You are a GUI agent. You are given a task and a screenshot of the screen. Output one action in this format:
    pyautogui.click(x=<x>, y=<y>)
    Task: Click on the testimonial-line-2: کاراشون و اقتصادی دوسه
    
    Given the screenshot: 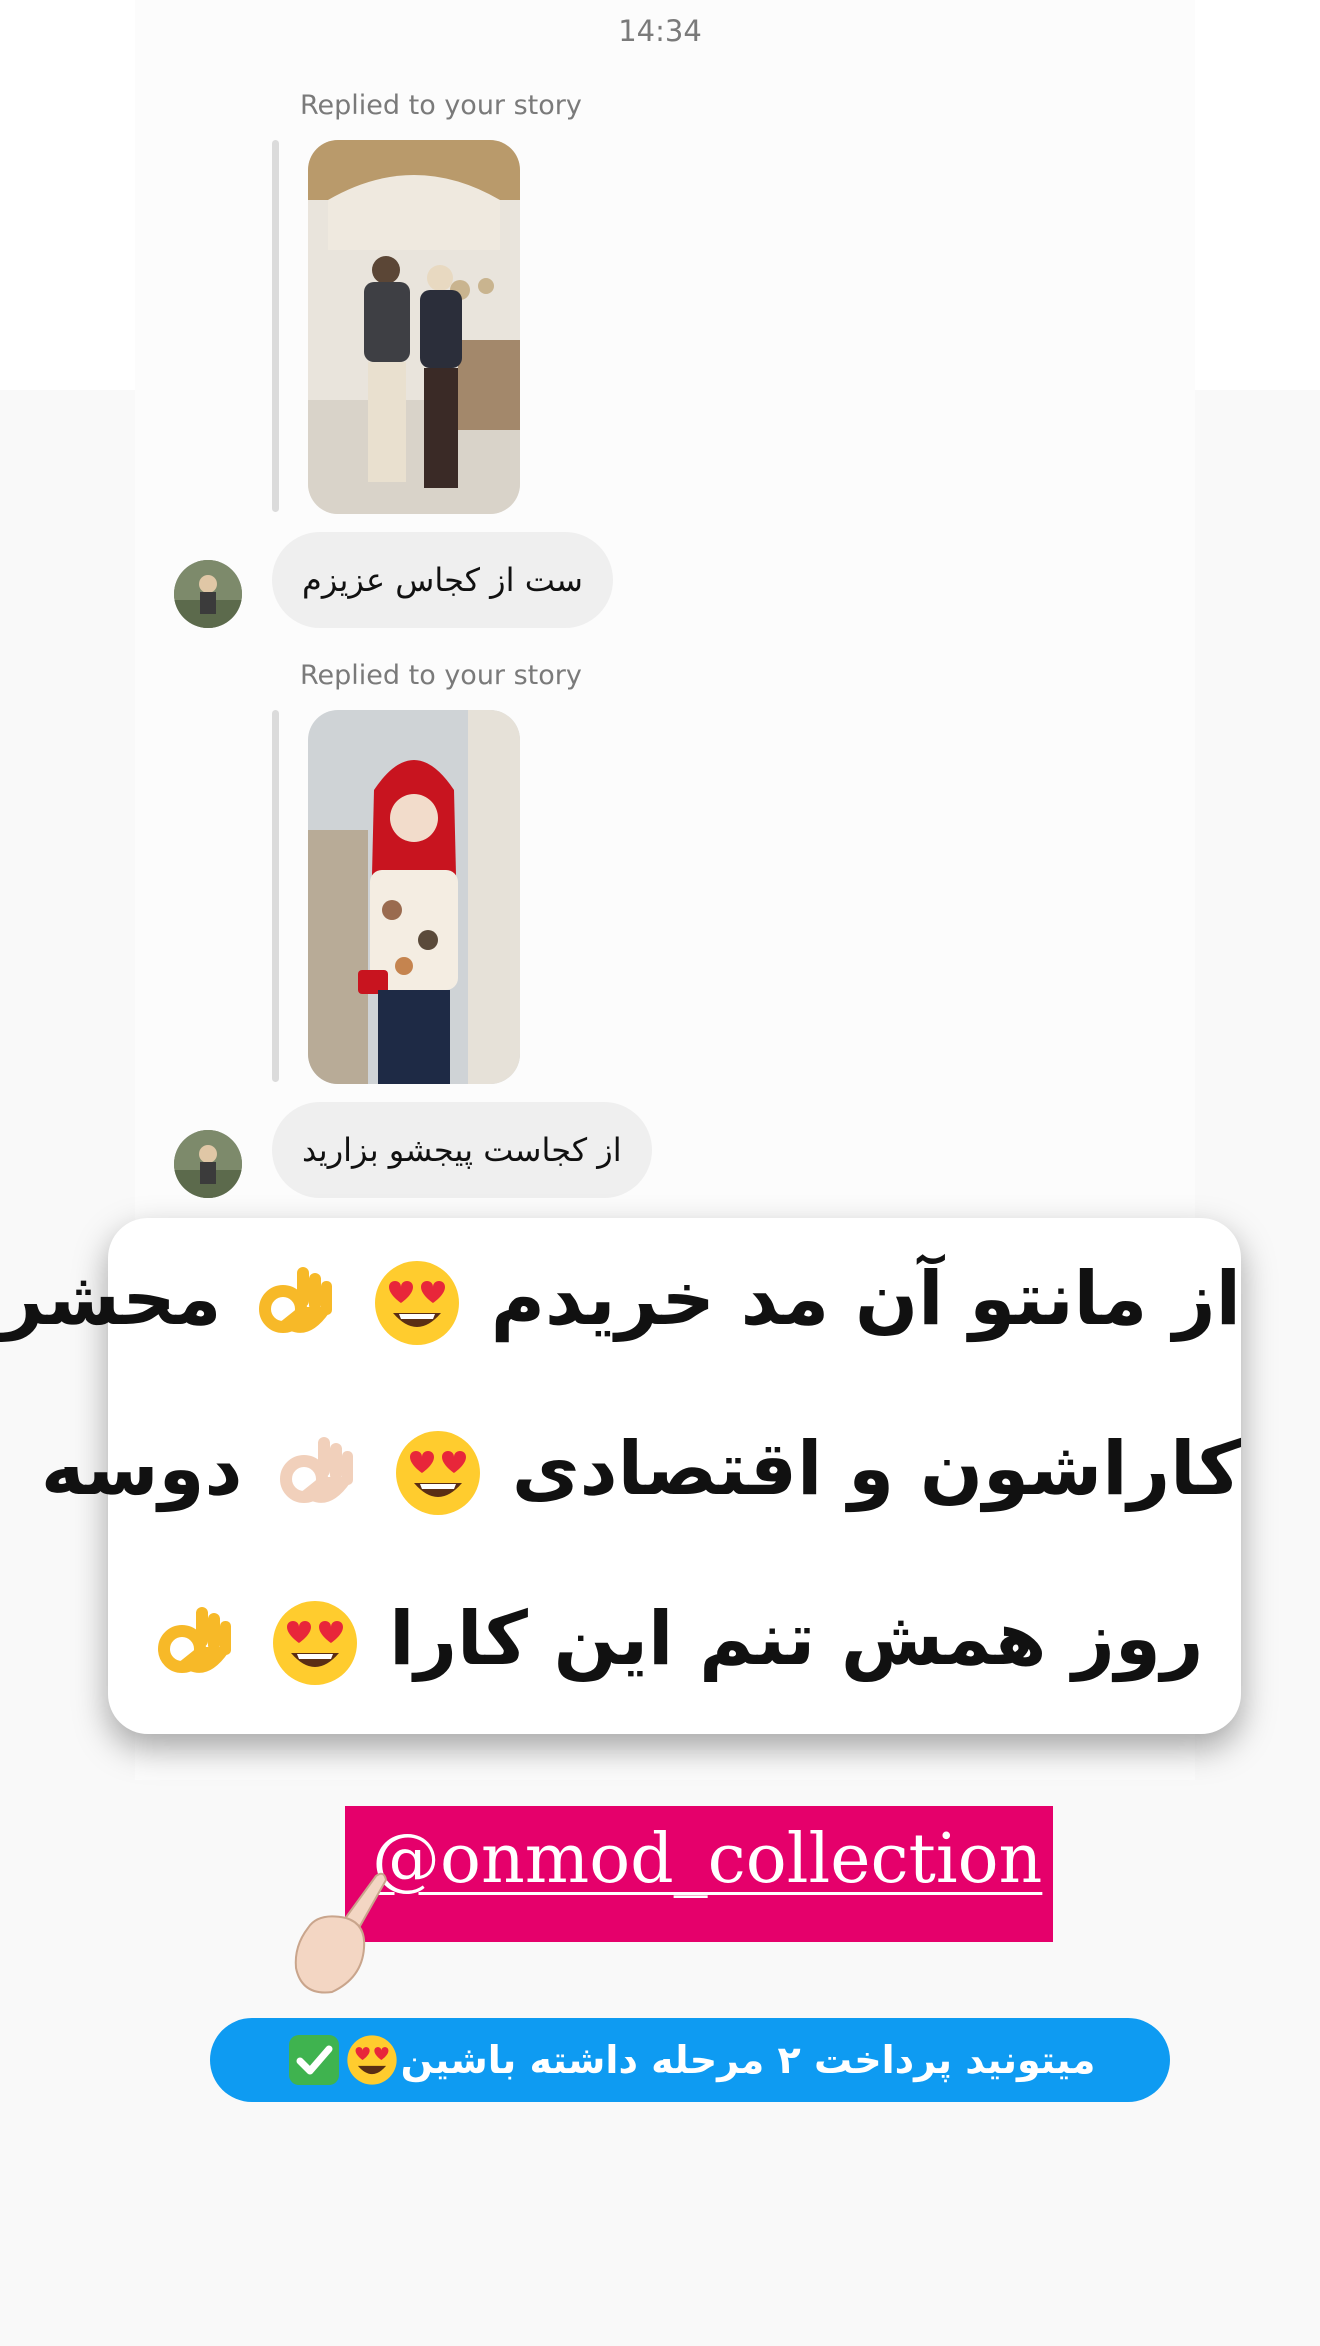 What is the action you would take?
    pyautogui.click(x=641, y=1472)
    